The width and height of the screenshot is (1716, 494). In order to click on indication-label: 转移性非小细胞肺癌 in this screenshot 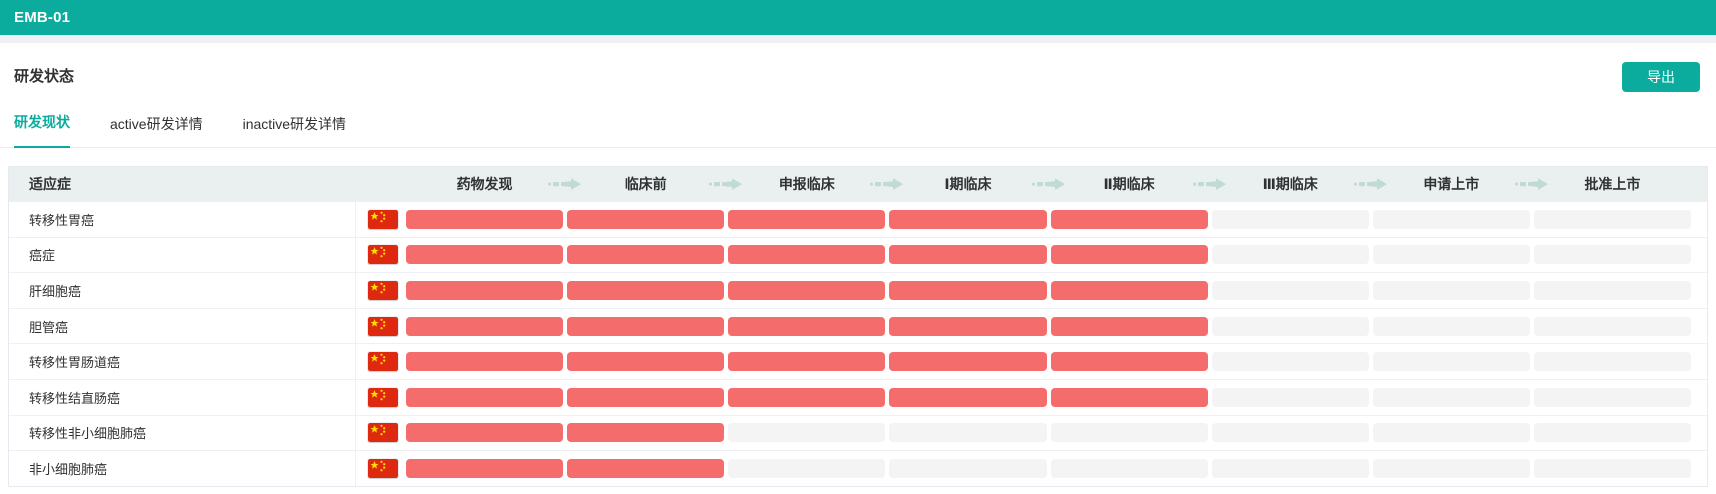, I will do `click(182, 433)`.